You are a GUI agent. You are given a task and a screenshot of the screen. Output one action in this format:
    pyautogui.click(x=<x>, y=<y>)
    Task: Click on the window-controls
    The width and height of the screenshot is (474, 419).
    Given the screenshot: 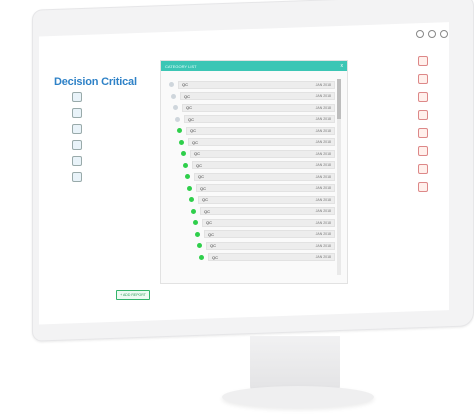 What is the action you would take?
    pyautogui.click(x=432, y=34)
    